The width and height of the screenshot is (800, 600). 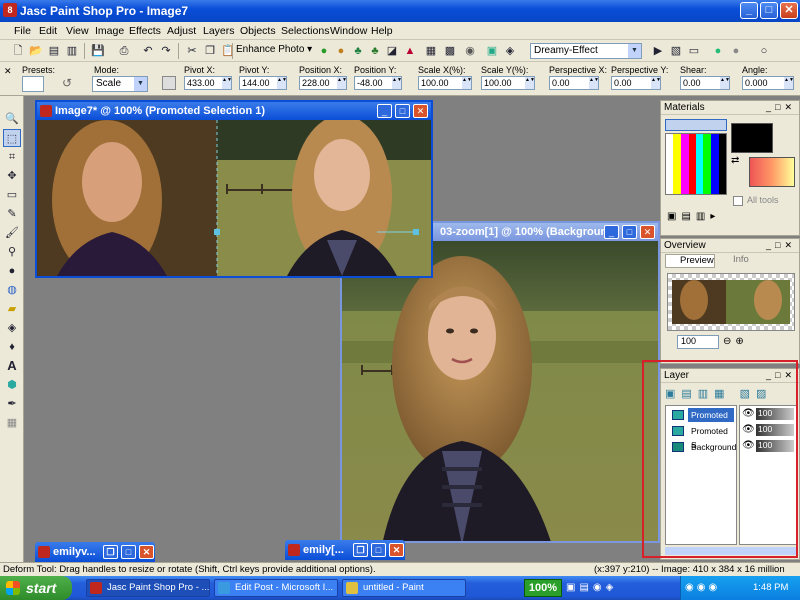 What do you see at coordinates (698, 342) in the screenshot?
I see `overview-zoom-field: 100` at bounding box center [698, 342].